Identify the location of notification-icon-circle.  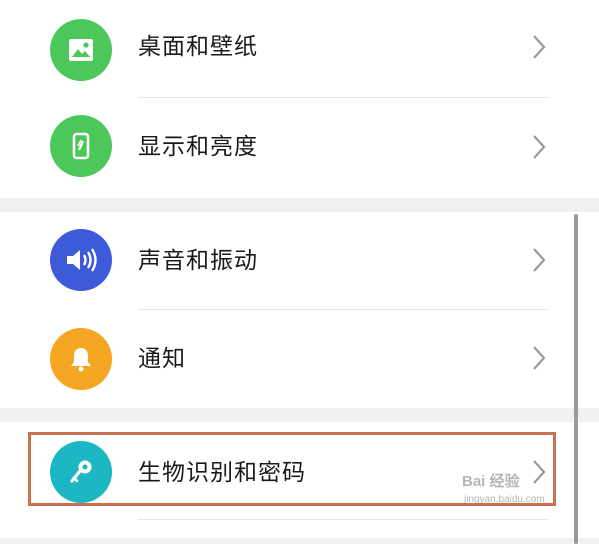
(81, 359).